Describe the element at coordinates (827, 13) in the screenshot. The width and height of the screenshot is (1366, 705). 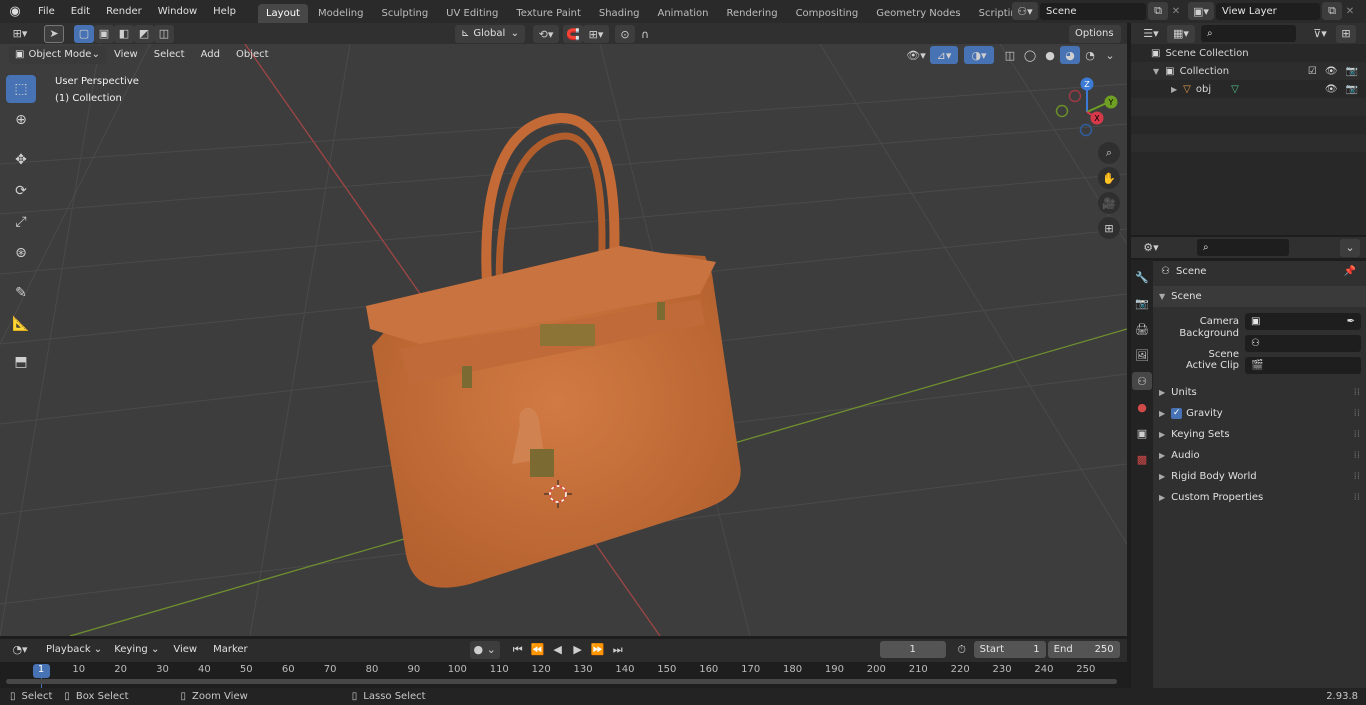
I see `tab-compositing: Compositing` at that location.